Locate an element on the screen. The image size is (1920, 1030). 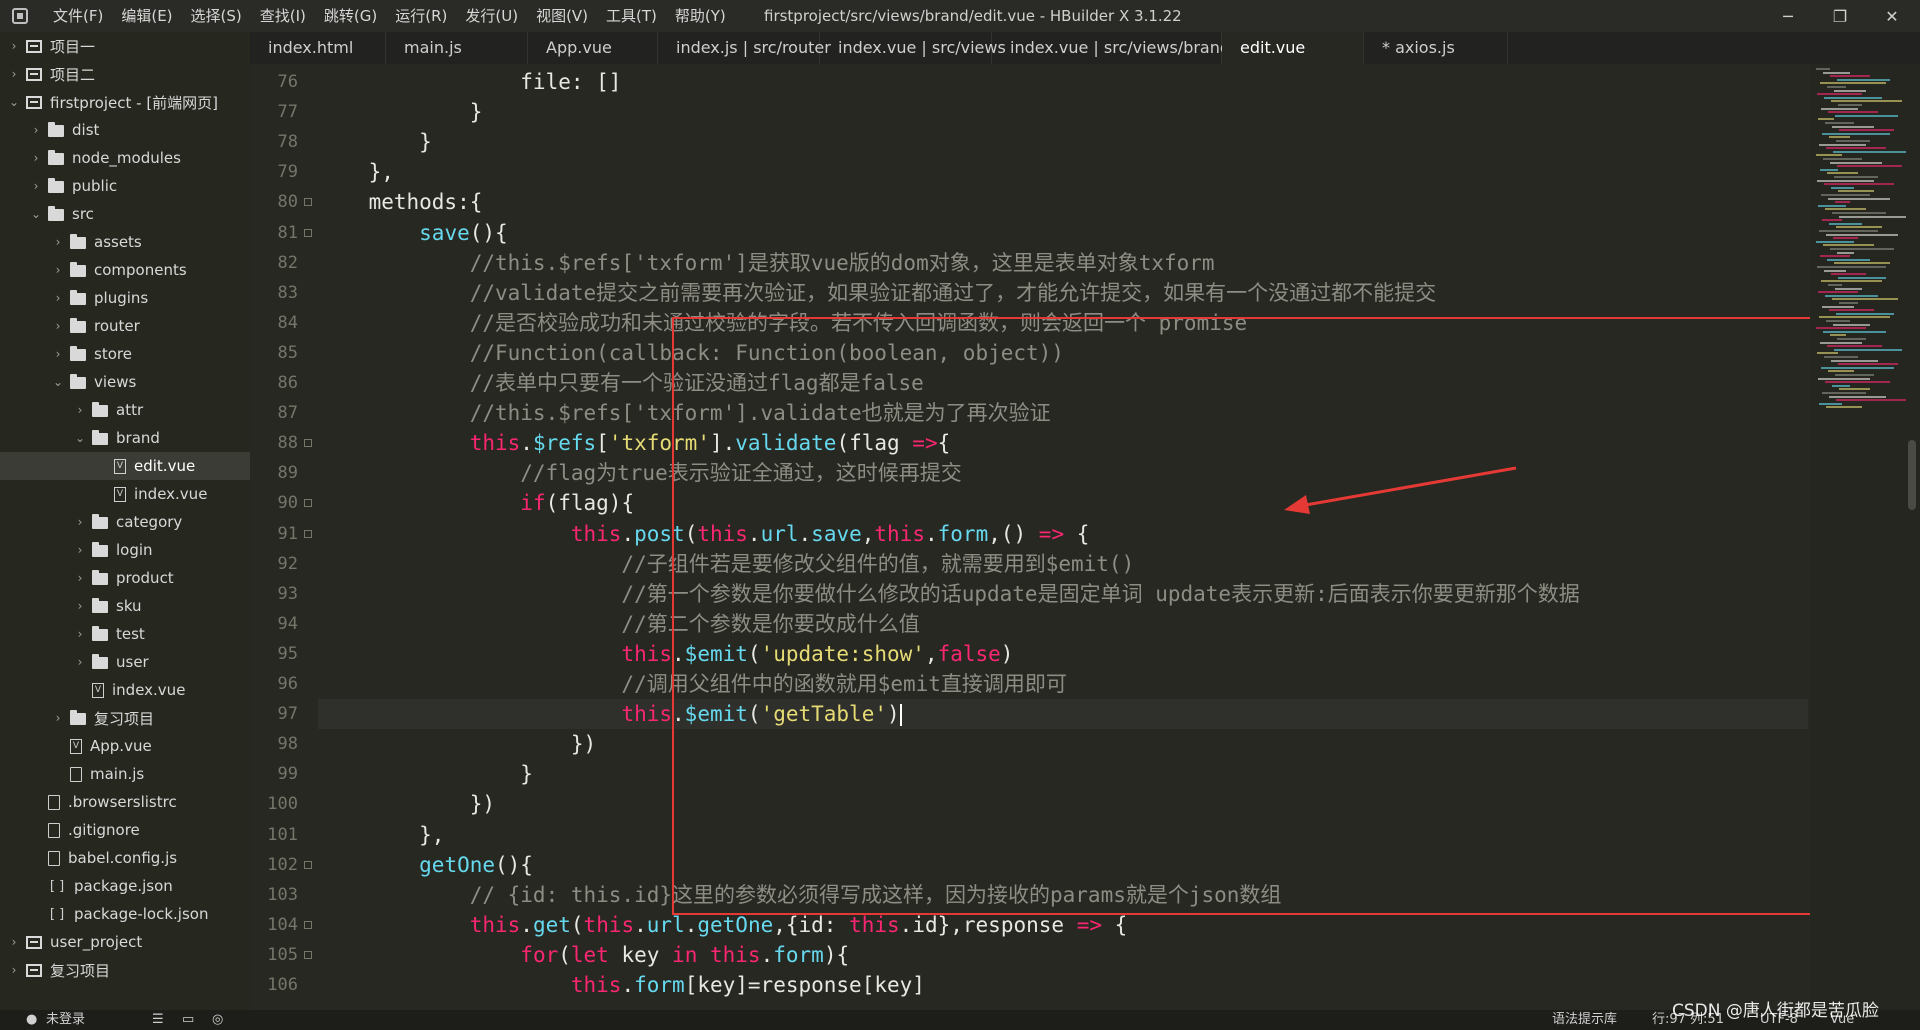
tree-item: › router is located at coordinates (125, 326).